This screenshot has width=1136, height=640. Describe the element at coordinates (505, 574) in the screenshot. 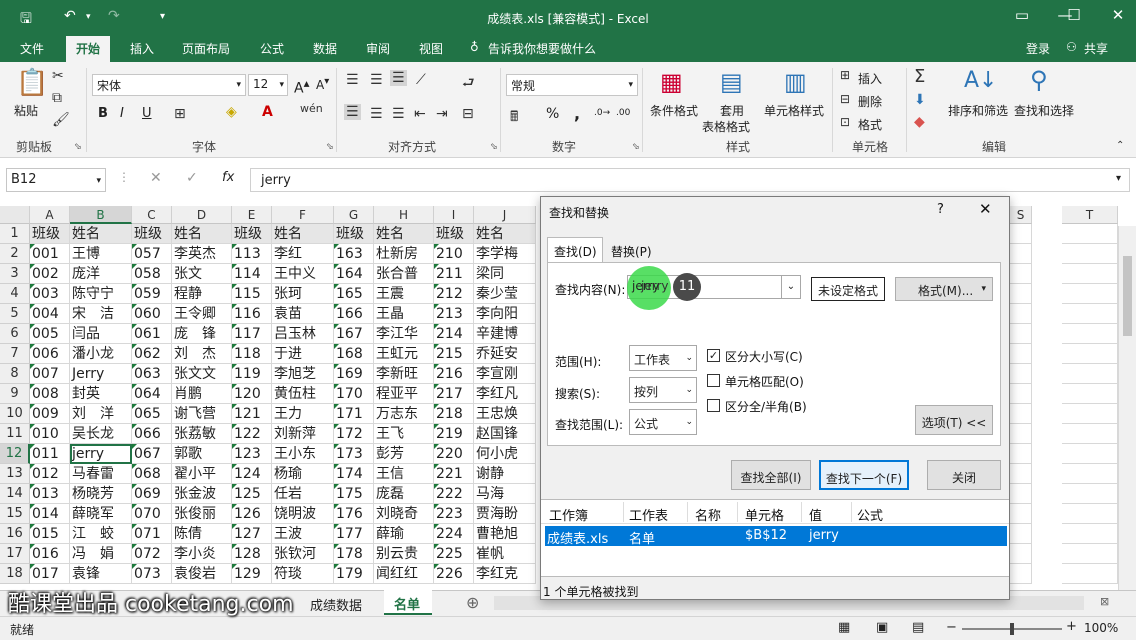

I see `grid-cell: 李红克` at that location.